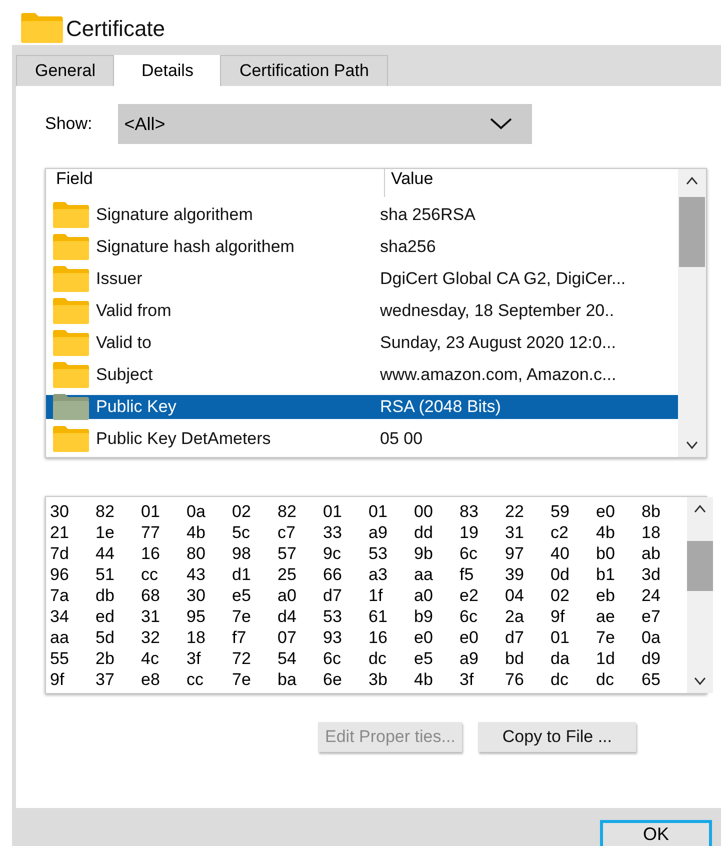 The image size is (721, 846). What do you see at coordinates (151, 532) in the screenshot?
I see `hex-byte: 77` at bounding box center [151, 532].